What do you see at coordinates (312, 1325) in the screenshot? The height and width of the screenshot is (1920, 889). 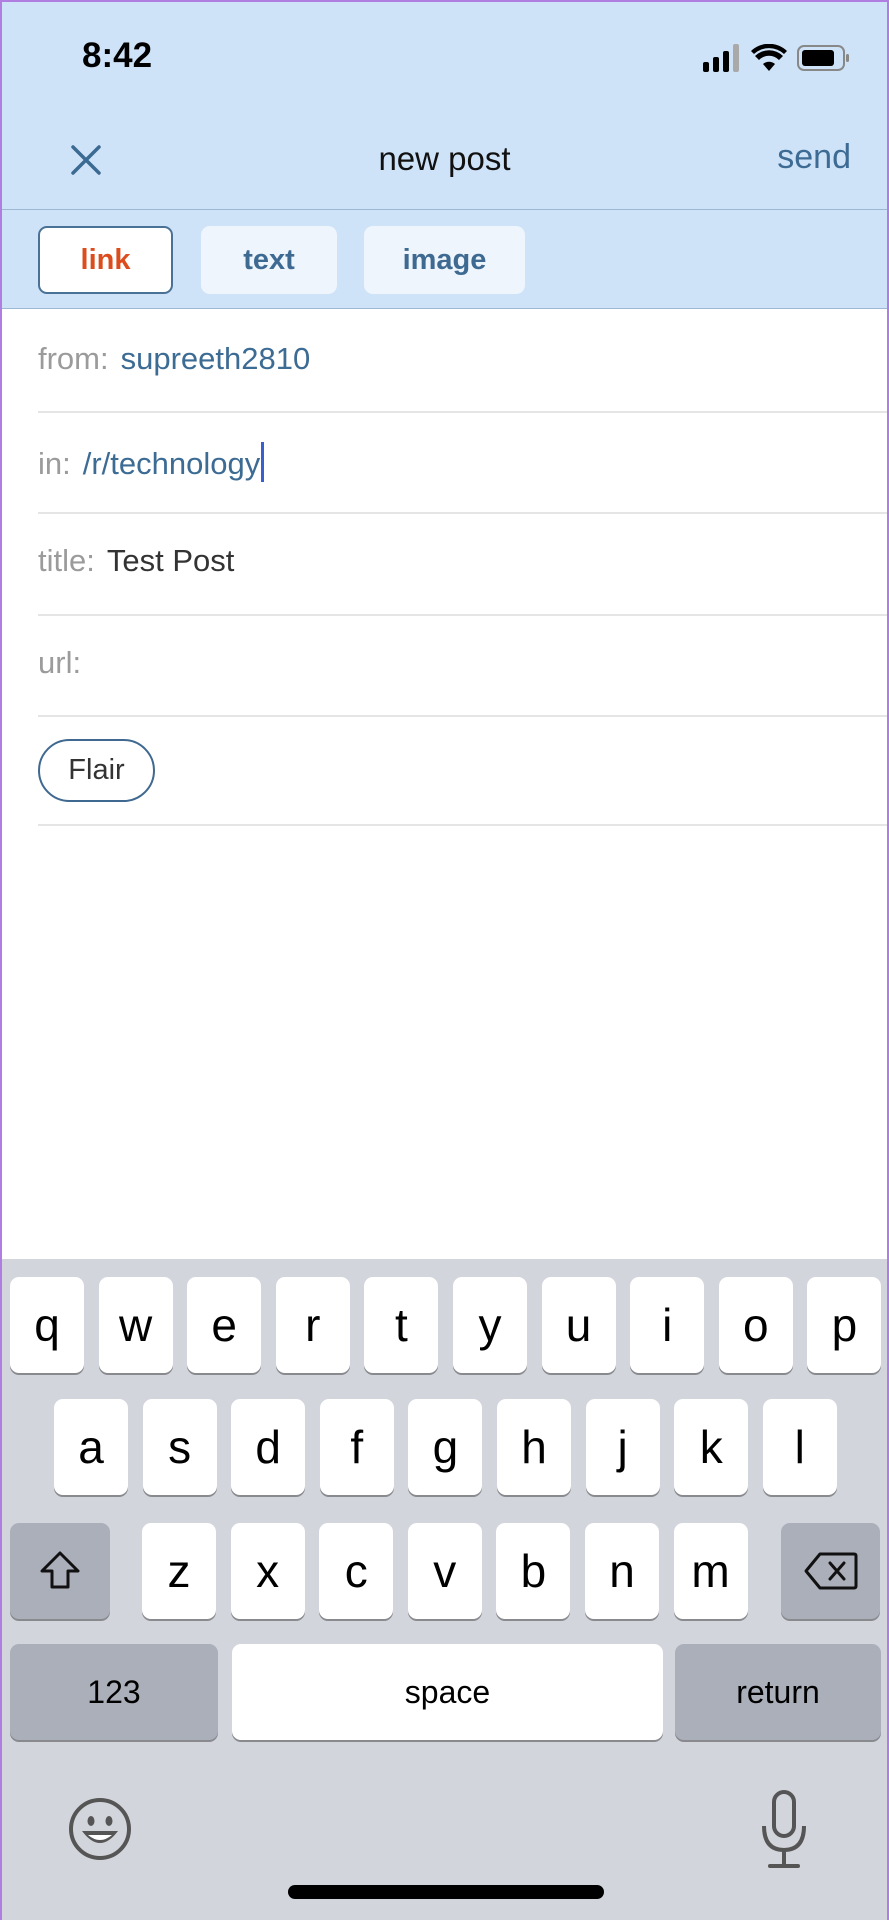 I see `key-r: r` at bounding box center [312, 1325].